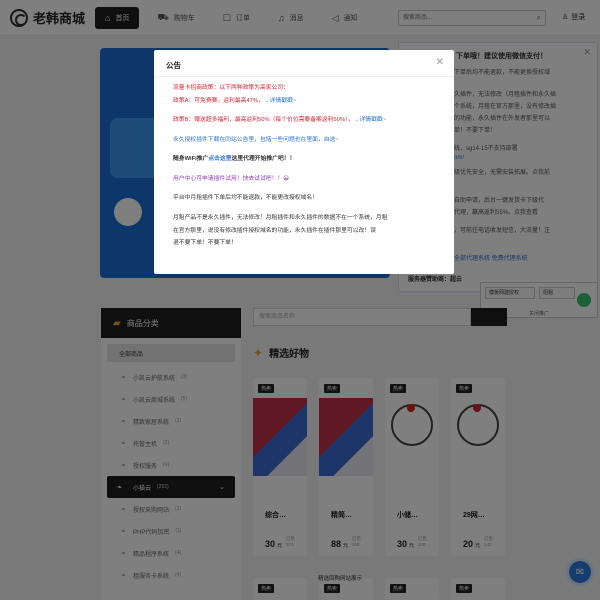 The height and width of the screenshot is (600, 600). What do you see at coordinates (280, 120) in the screenshot?
I see `modal-line: 政策B：赠送超多福利，最高返利50%（每个价位需要备案返利50%），→详情戳戳~` at bounding box center [280, 120].